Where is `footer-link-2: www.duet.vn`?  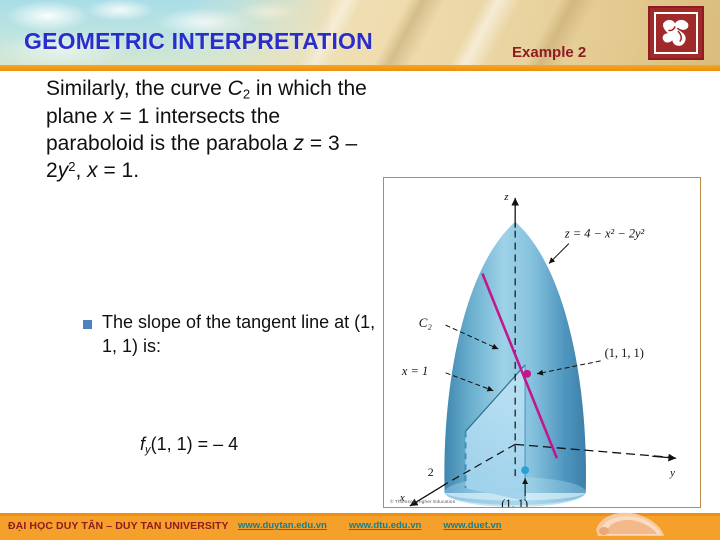 footer-link-2: www.duet.vn is located at coordinates (472, 525).